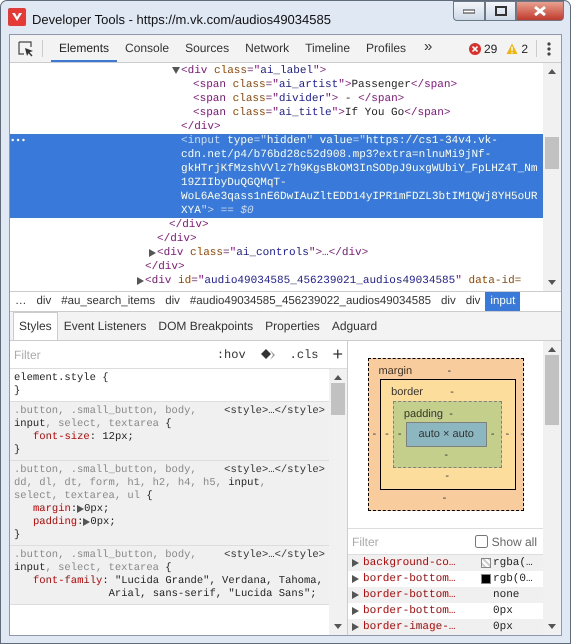  What do you see at coordinates (207, 48) in the screenshot?
I see `panel-tab: Sources` at bounding box center [207, 48].